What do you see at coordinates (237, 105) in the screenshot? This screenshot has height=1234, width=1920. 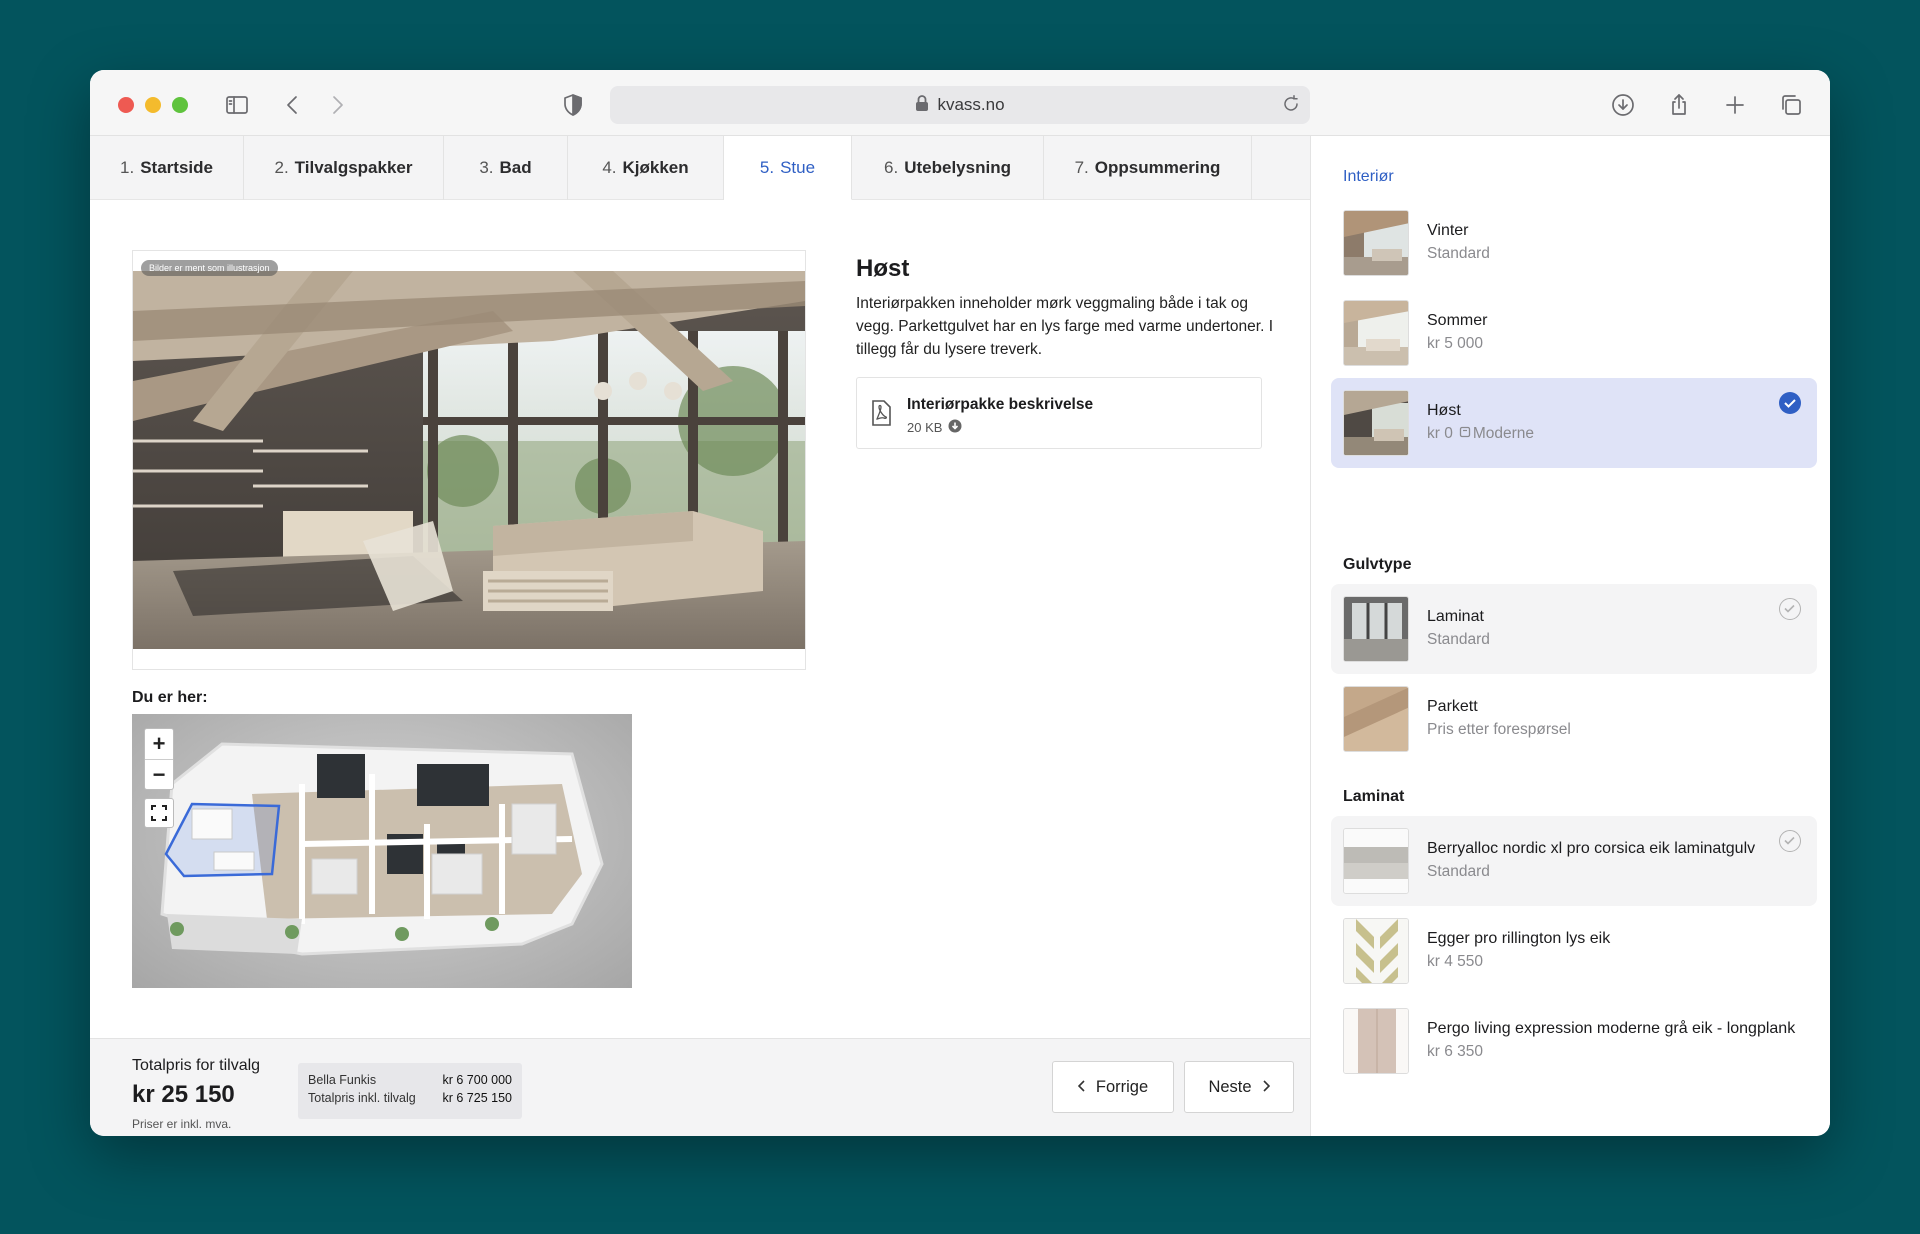 I see `sidebar-toggle-icon` at bounding box center [237, 105].